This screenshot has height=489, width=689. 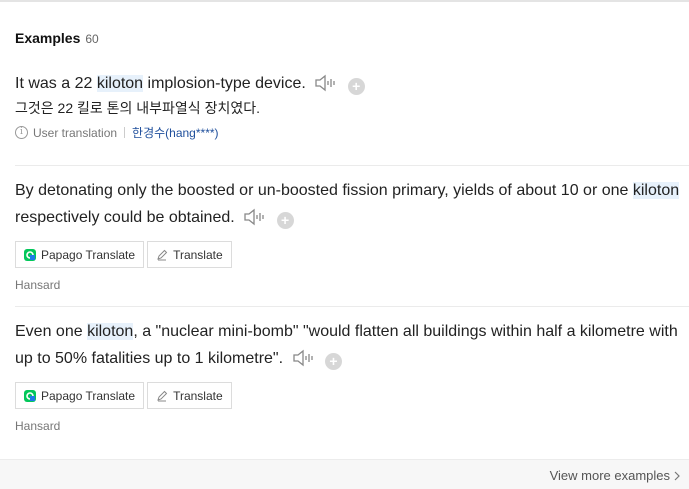 I want to click on chevron-right-icon, so click(x=677, y=475).